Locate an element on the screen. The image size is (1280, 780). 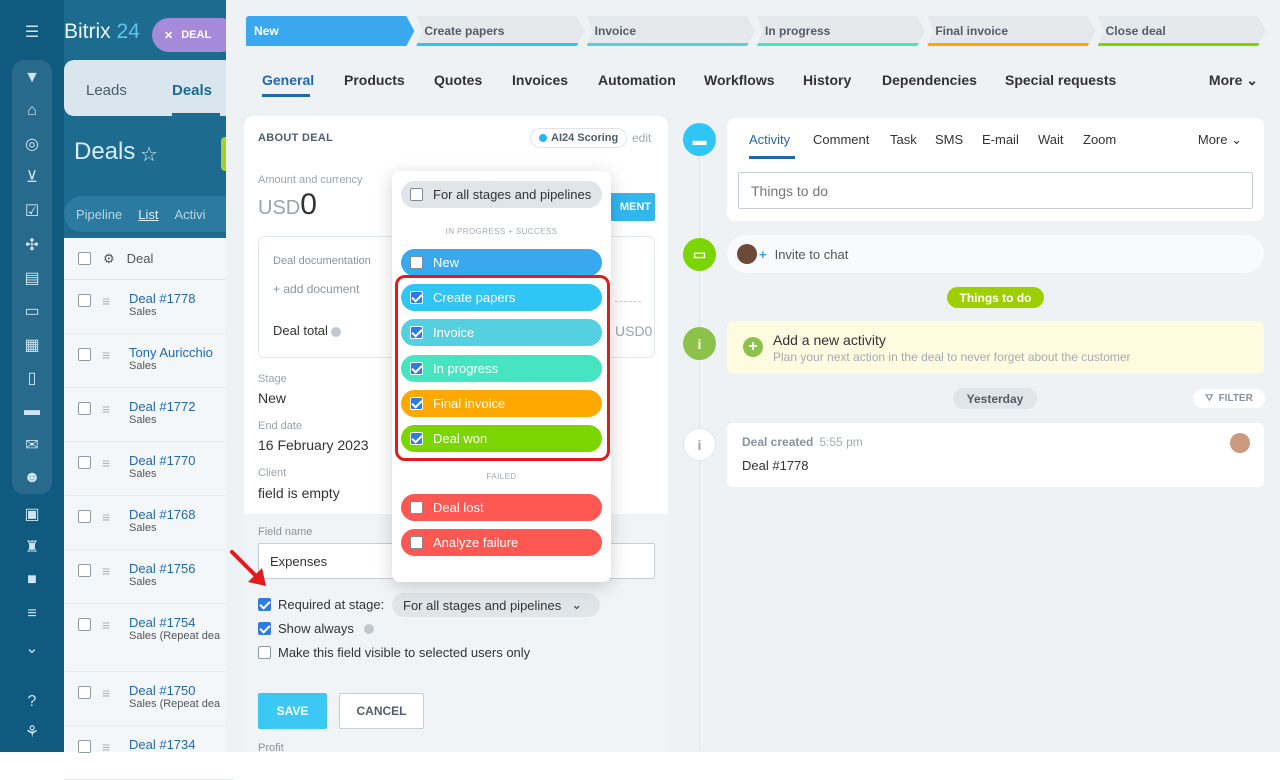
table-row: ≡ Tony Auricchio Sales is located at coordinates (149, 361).